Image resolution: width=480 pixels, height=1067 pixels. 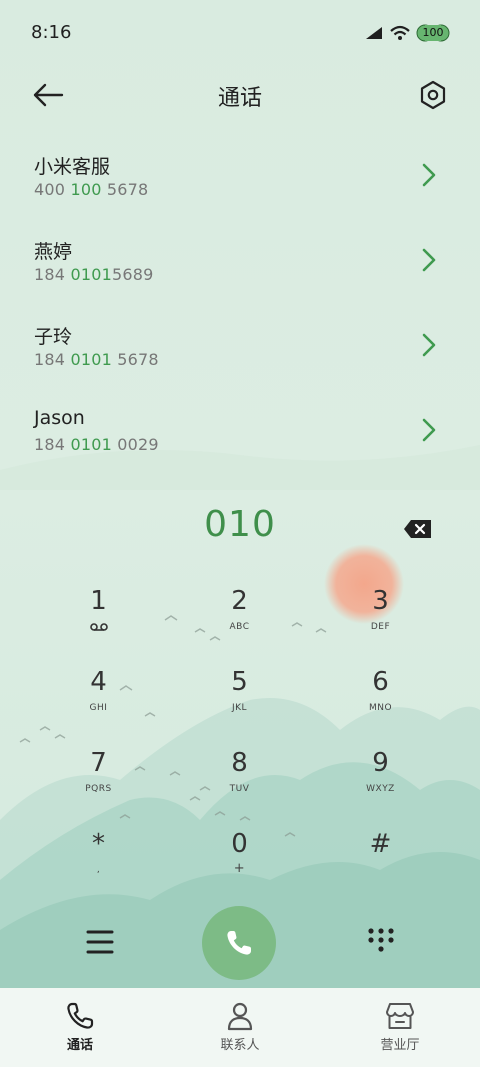 I want to click on menu-icon, so click(x=100, y=942).